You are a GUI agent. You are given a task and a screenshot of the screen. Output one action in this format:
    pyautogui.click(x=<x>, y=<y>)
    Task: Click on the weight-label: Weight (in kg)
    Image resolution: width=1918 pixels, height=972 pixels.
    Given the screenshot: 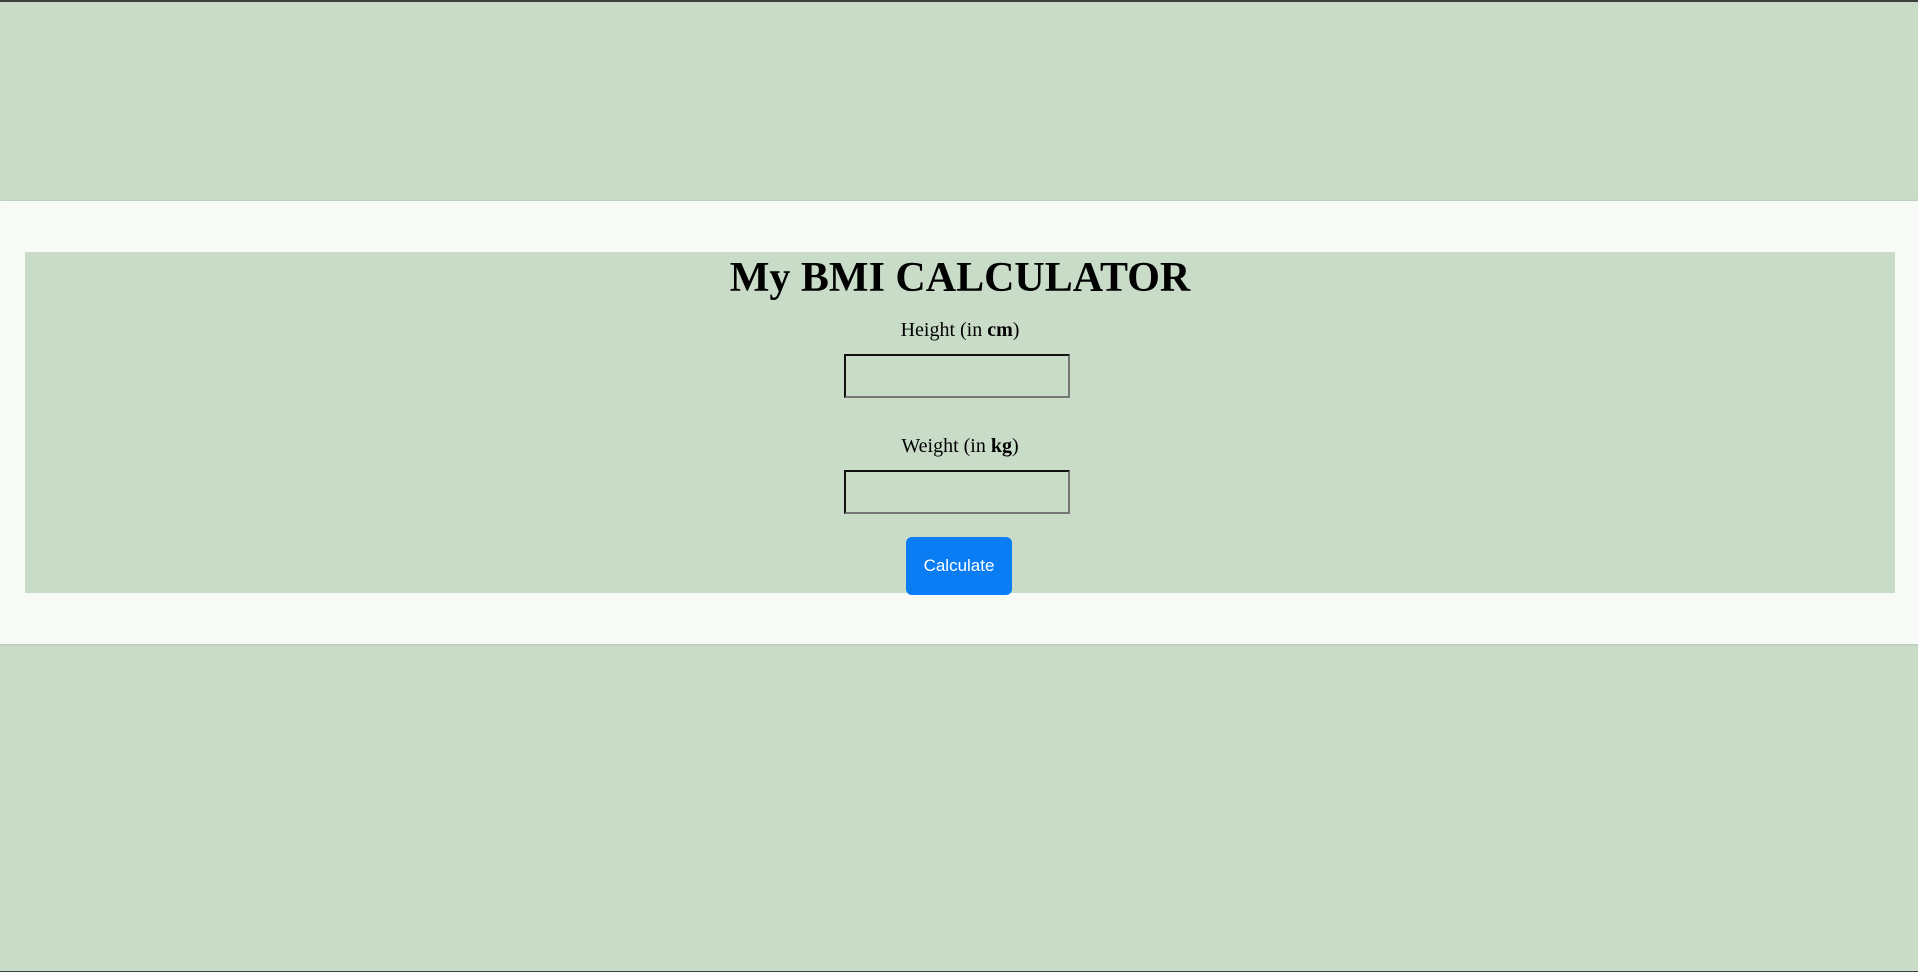 What is the action you would take?
    pyautogui.click(x=960, y=446)
    